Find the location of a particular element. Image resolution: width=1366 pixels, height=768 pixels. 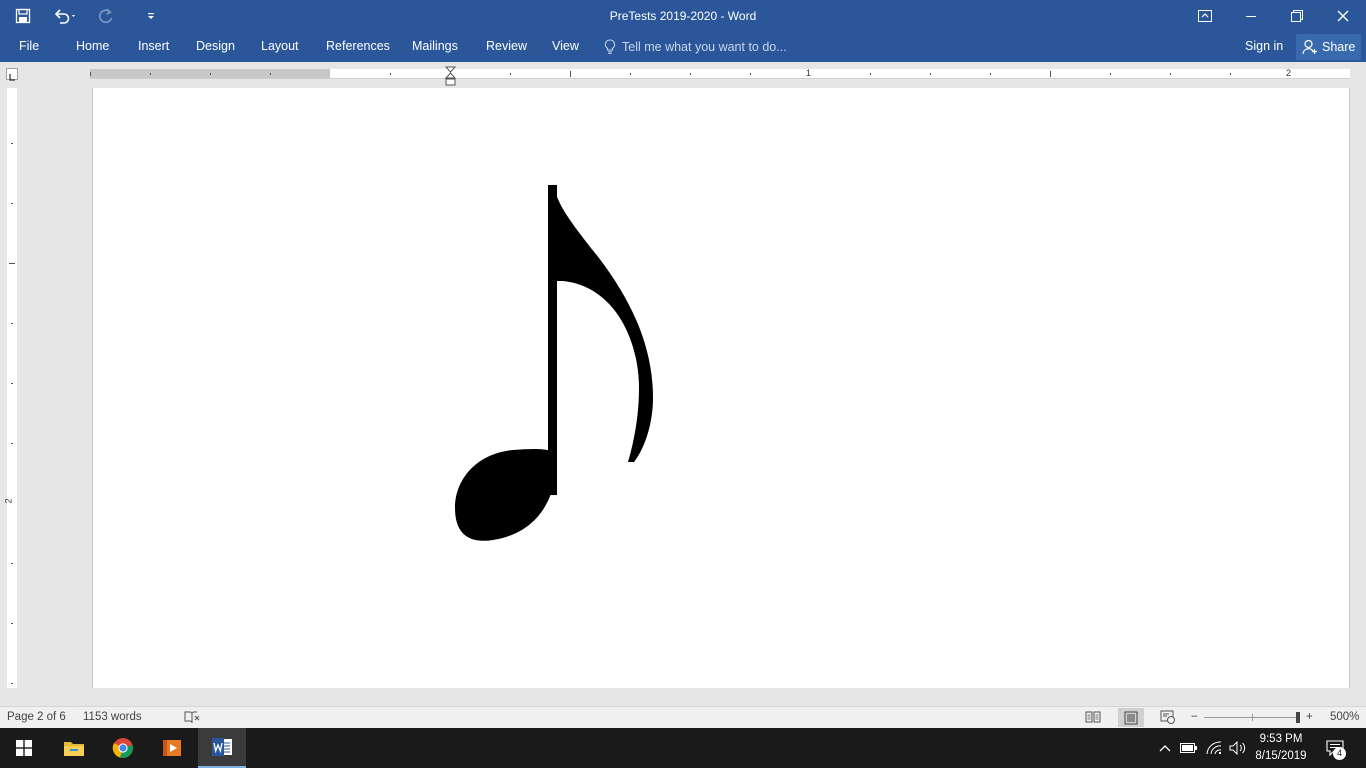

web-layout-icon is located at coordinates (1167, 717).